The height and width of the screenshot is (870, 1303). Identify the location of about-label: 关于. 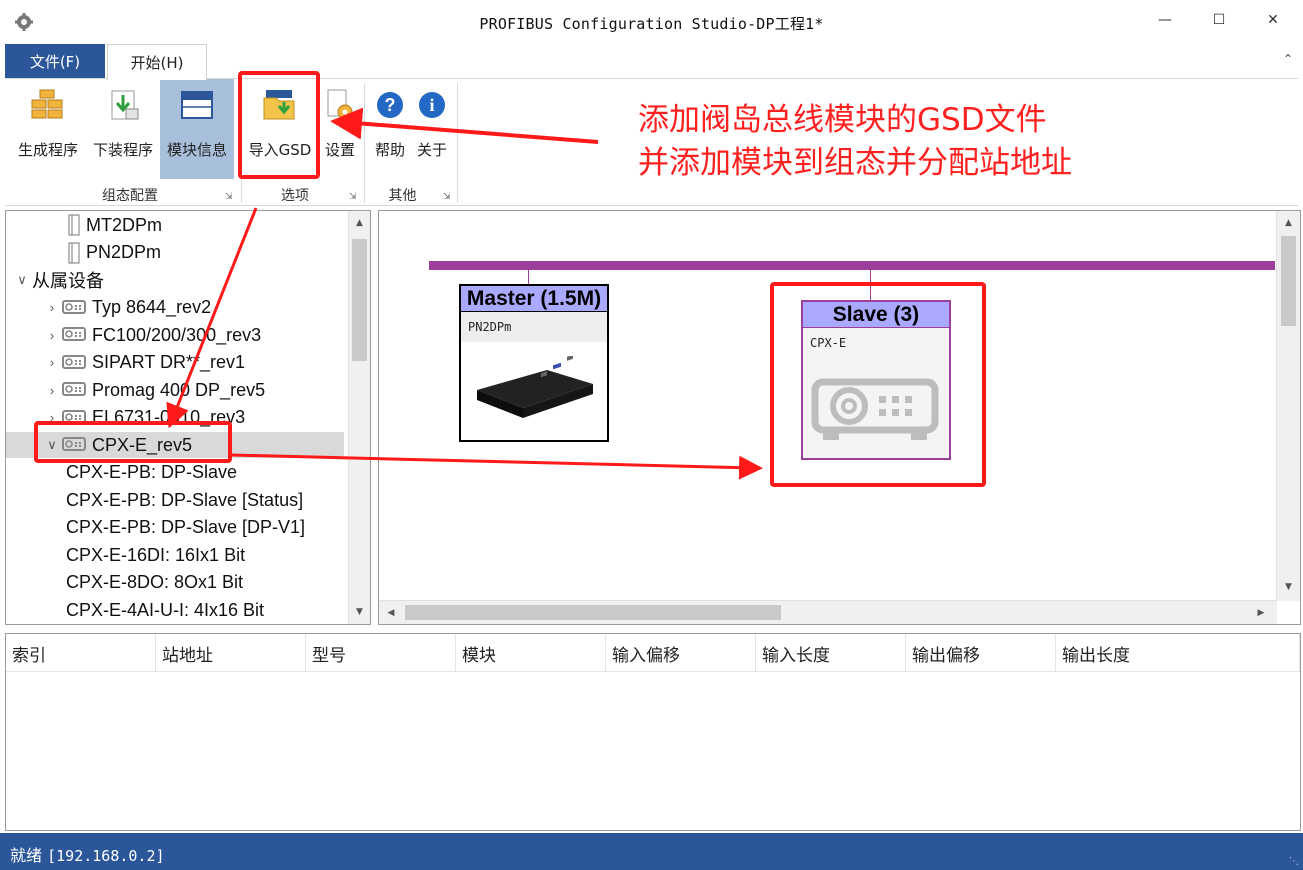
(431, 150).